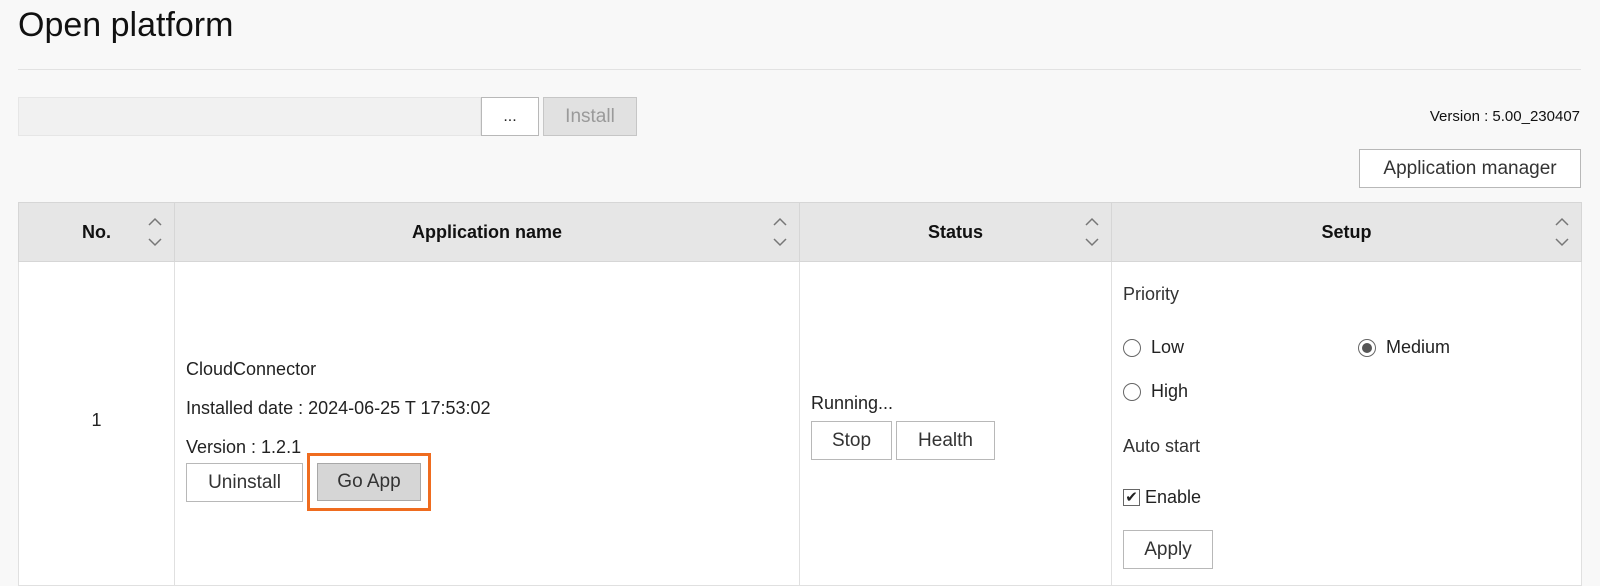 This screenshot has height=586, width=1600. I want to click on file-path-input, so click(249, 116).